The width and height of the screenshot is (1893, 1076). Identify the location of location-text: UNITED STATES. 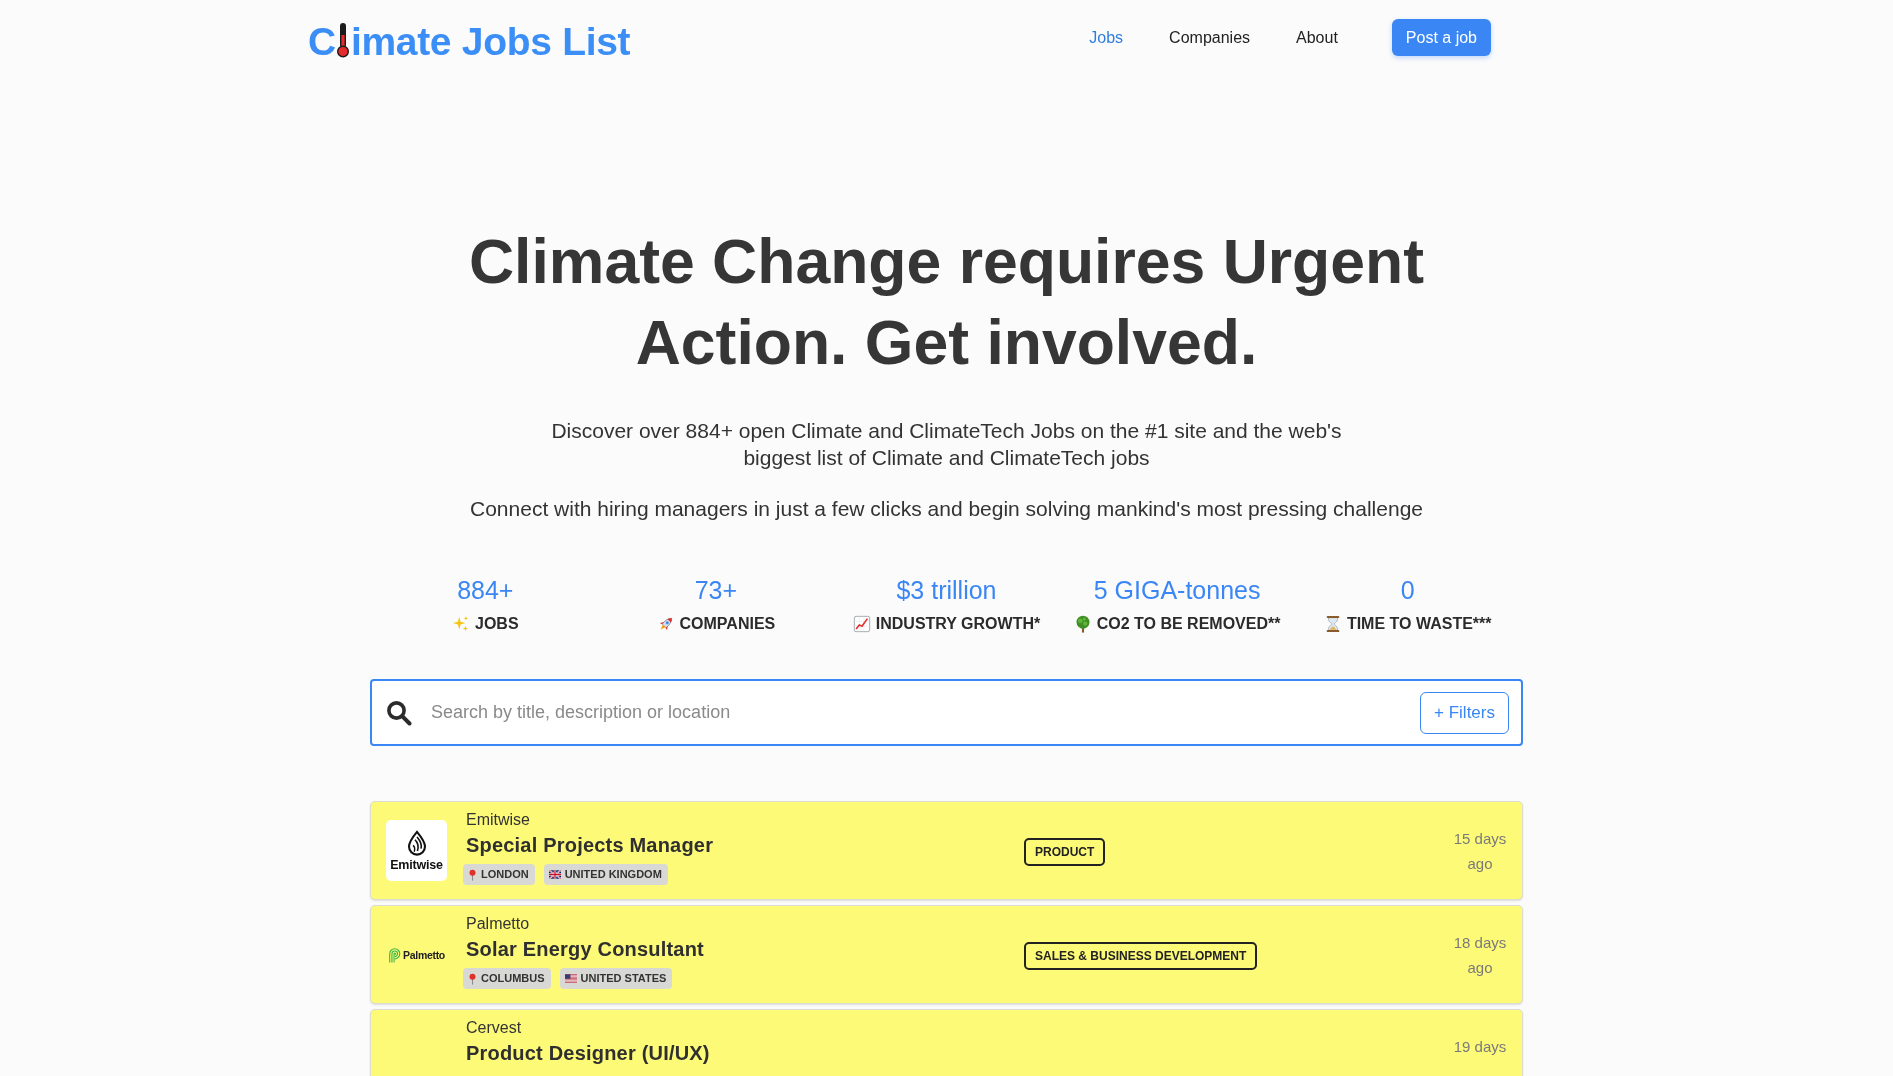
(623, 978).